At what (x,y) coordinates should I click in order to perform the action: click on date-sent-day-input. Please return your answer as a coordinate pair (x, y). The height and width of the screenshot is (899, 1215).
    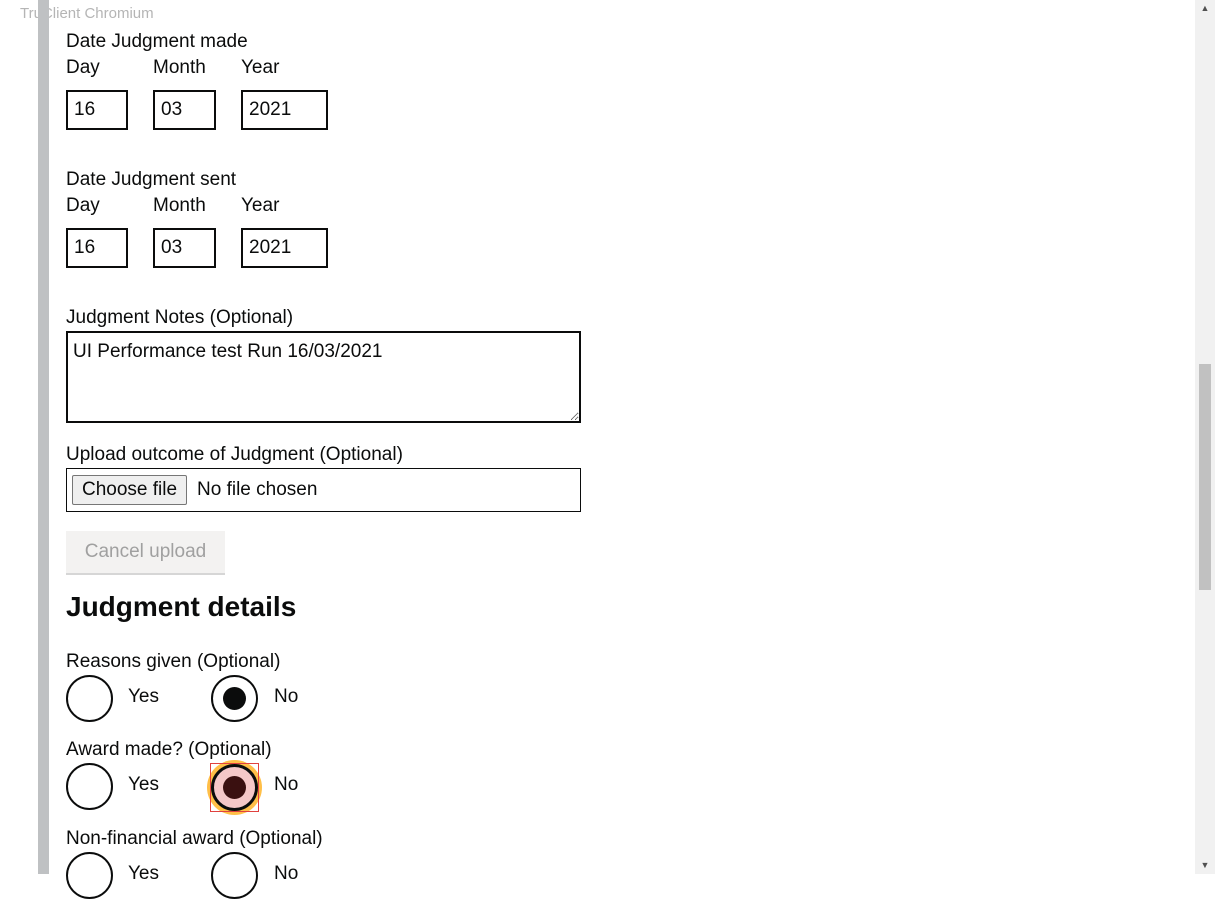
    Looking at the image, I should click on (97, 248).